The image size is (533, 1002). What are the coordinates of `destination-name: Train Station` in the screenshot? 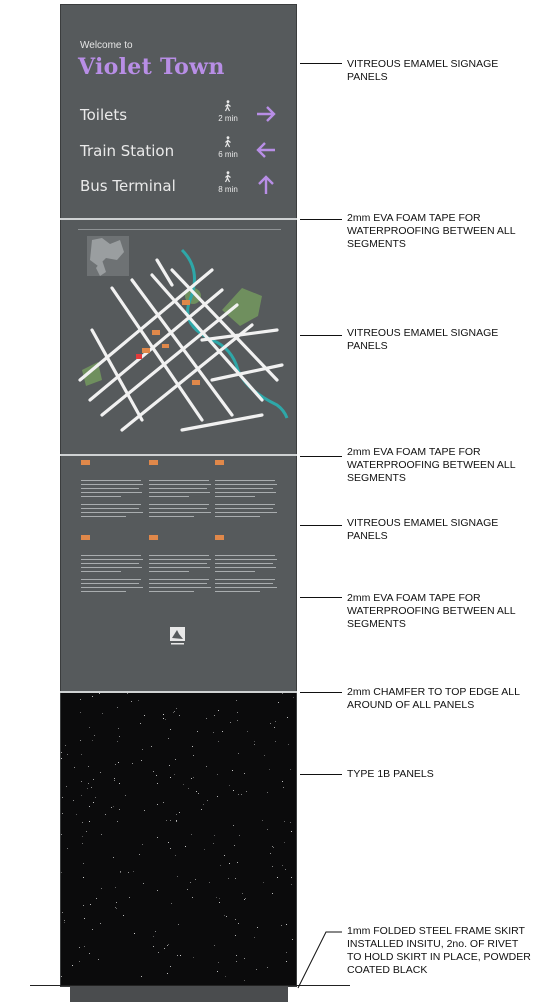 It's located at (127, 151).